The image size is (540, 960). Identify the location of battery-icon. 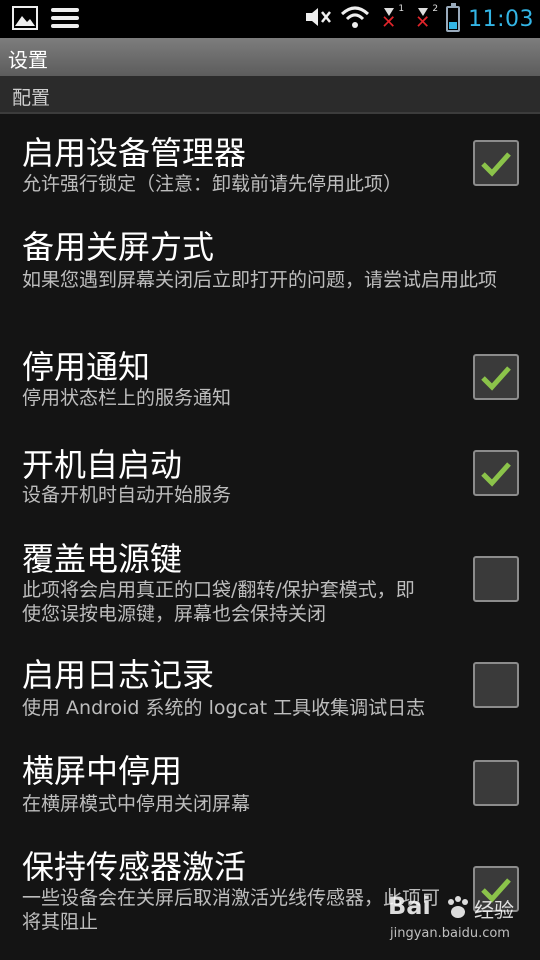
(453, 17).